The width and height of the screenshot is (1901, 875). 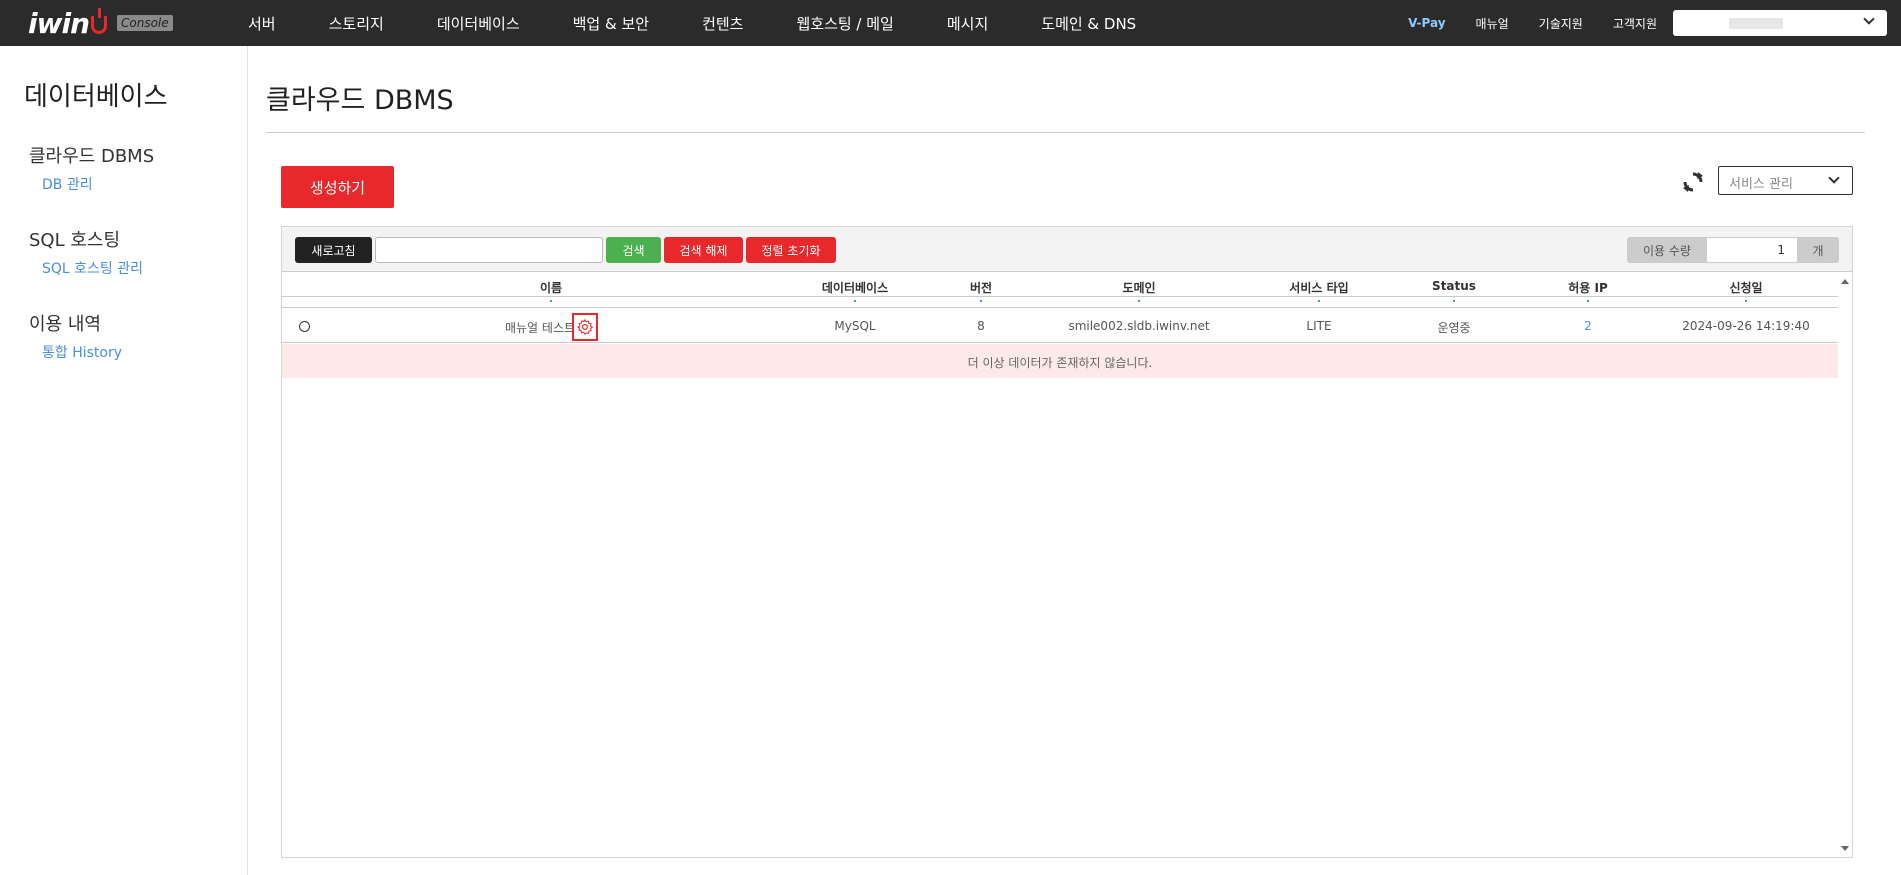 I want to click on account-name-redacted, so click(x=1756, y=23).